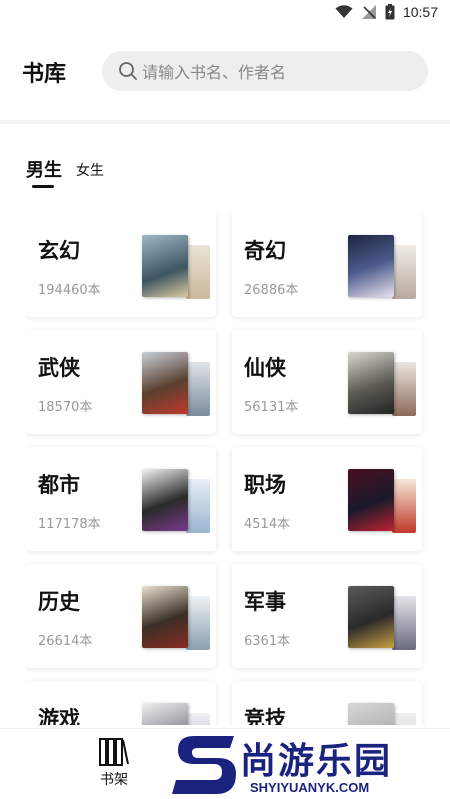 This screenshot has width=450, height=799. What do you see at coordinates (327, 616) in the screenshot?
I see `category-card-junshi: 军事 6361本` at bounding box center [327, 616].